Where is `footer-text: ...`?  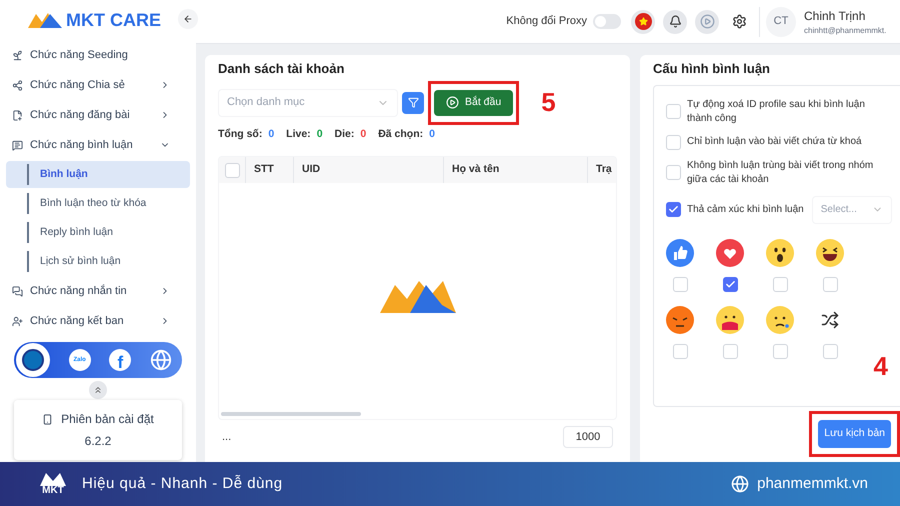 footer-text: ... is located at coordinates (227, 437).